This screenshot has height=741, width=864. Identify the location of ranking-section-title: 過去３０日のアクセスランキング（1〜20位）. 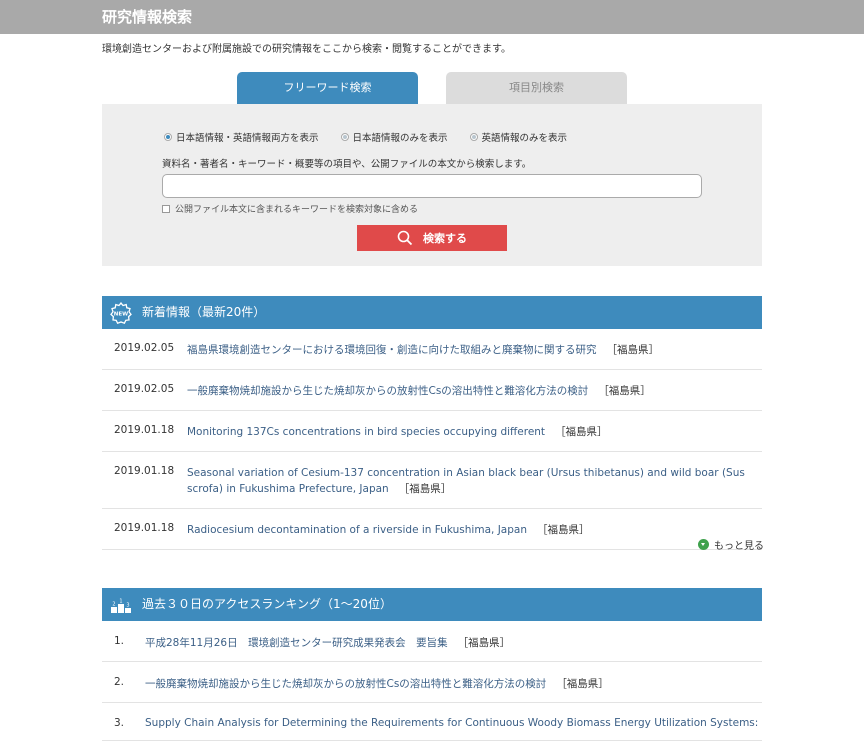
(267, 604).